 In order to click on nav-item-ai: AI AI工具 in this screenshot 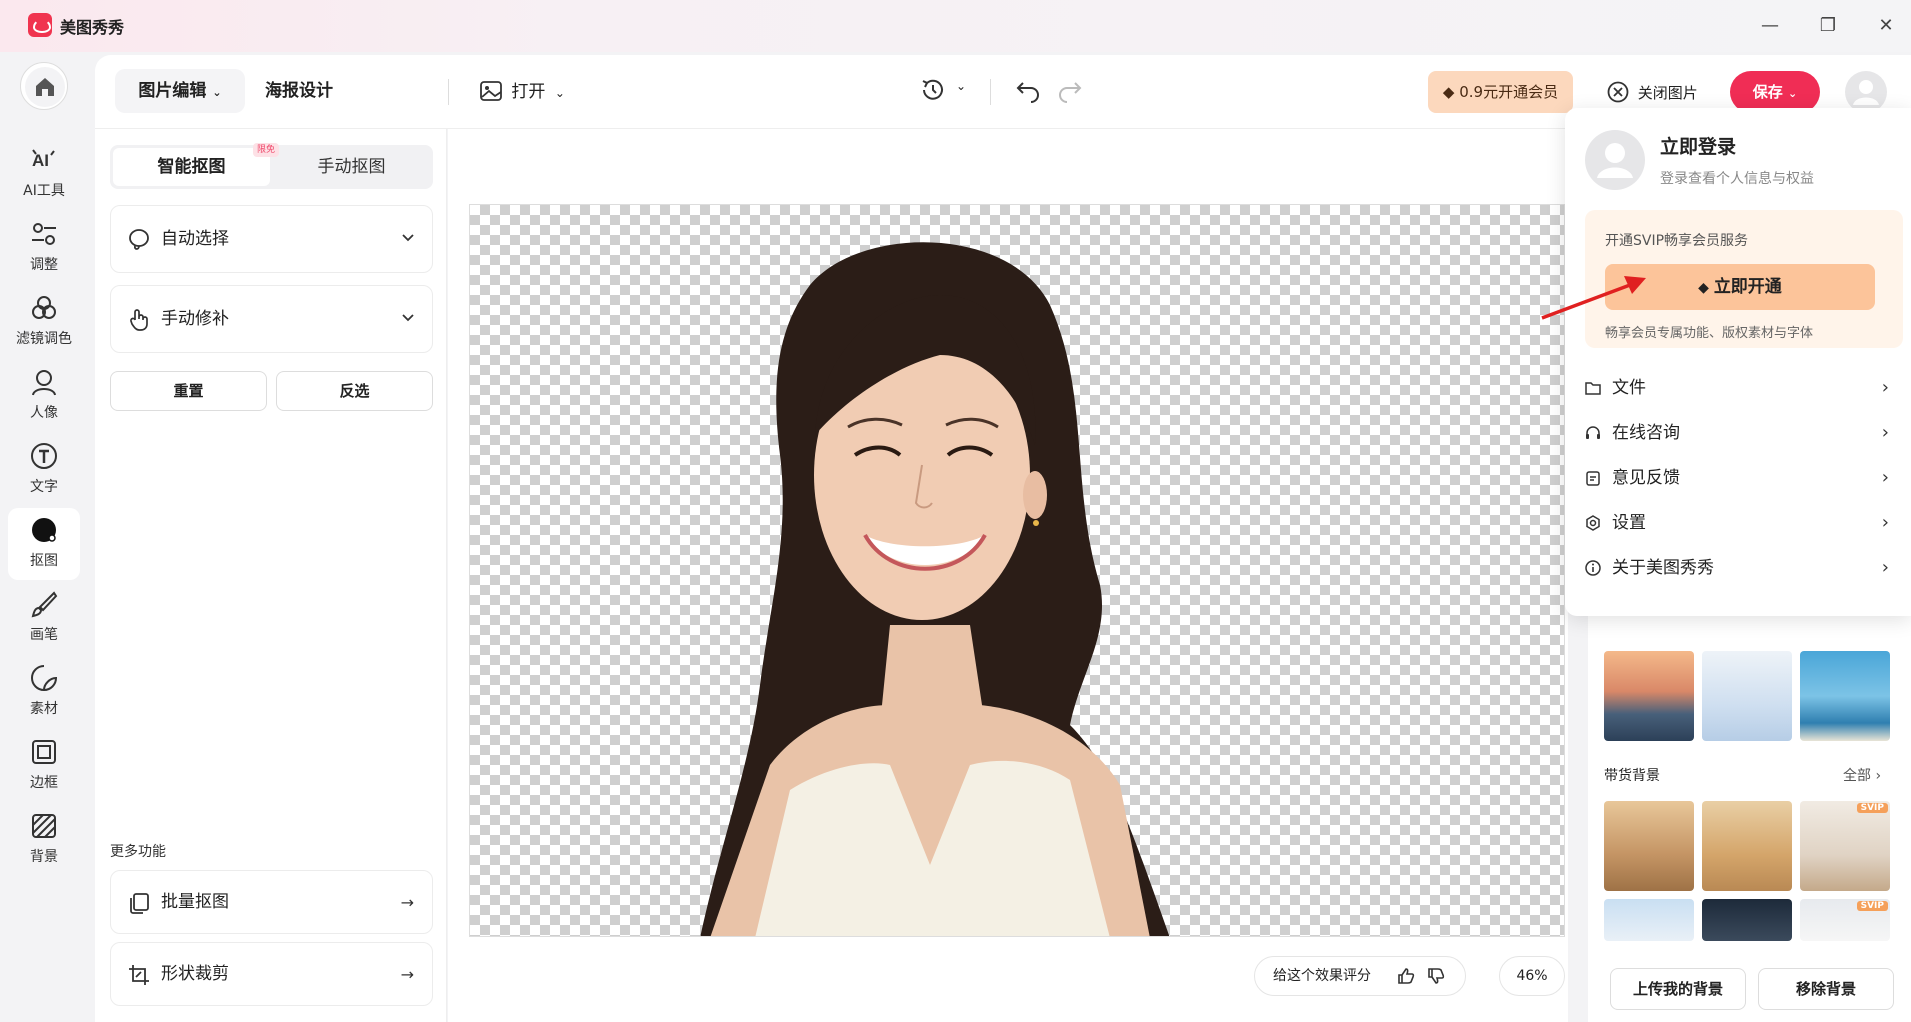, I will do `click(44, 174)`.